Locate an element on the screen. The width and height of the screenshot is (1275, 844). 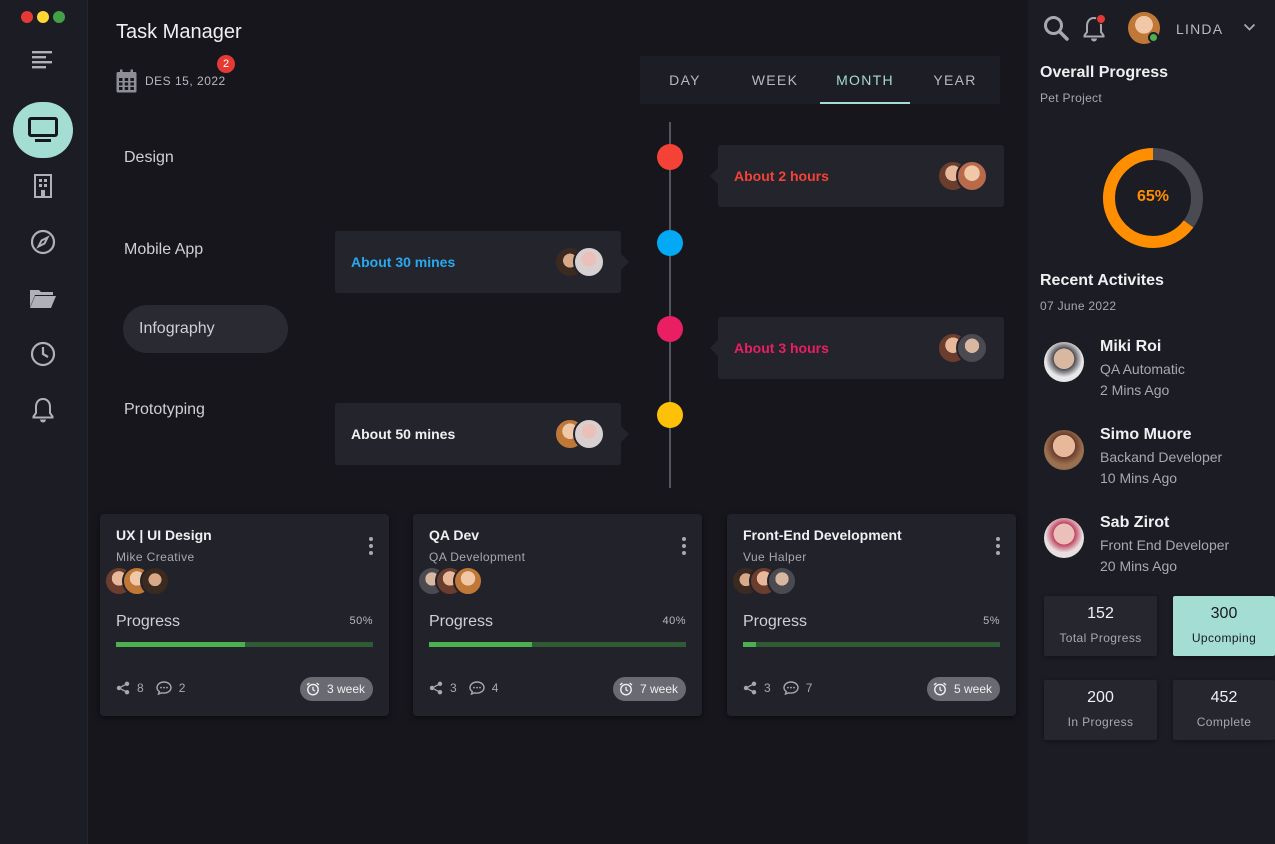
comment-count: 7 is located at coordinates (809, 688).